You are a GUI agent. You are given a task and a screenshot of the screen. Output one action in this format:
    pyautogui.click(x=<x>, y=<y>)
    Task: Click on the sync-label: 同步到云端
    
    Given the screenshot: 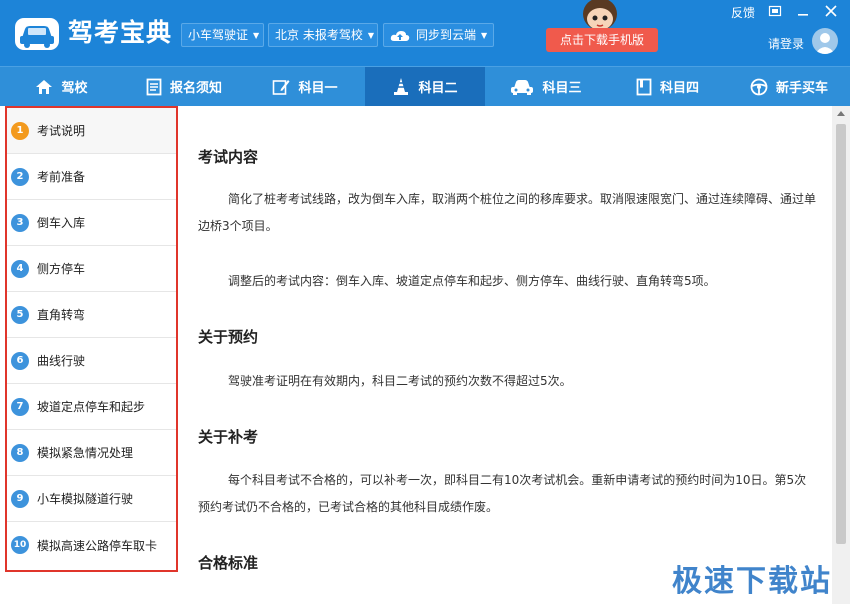 What is the action you would take?
    pyautogui.click(x=446, y=35)
    